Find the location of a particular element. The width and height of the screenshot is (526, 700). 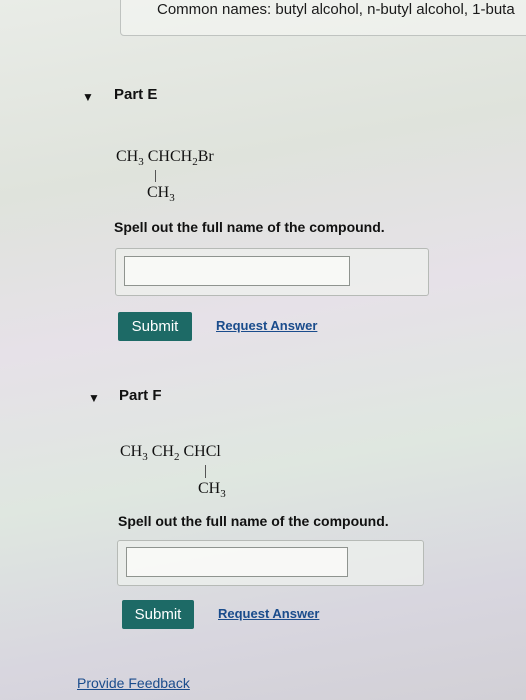

part-f-instruction: Spell out the full name of the compound. is located at coordinates (253, 521).